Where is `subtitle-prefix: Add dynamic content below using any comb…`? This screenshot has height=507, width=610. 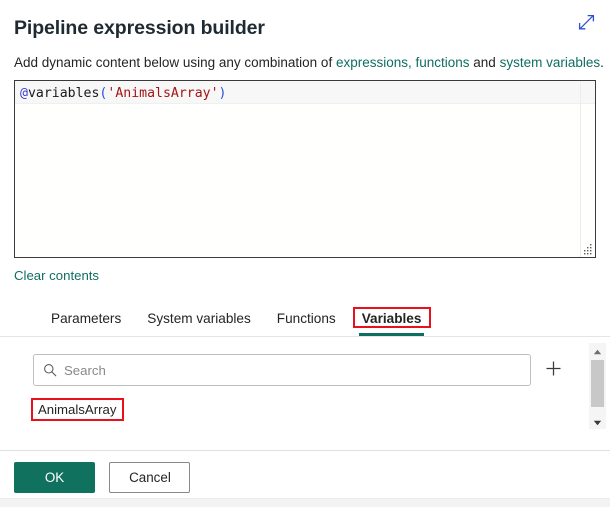 subtitle-prefix: Add dynamic content below using any comb… is located at coordinates (175, 62).